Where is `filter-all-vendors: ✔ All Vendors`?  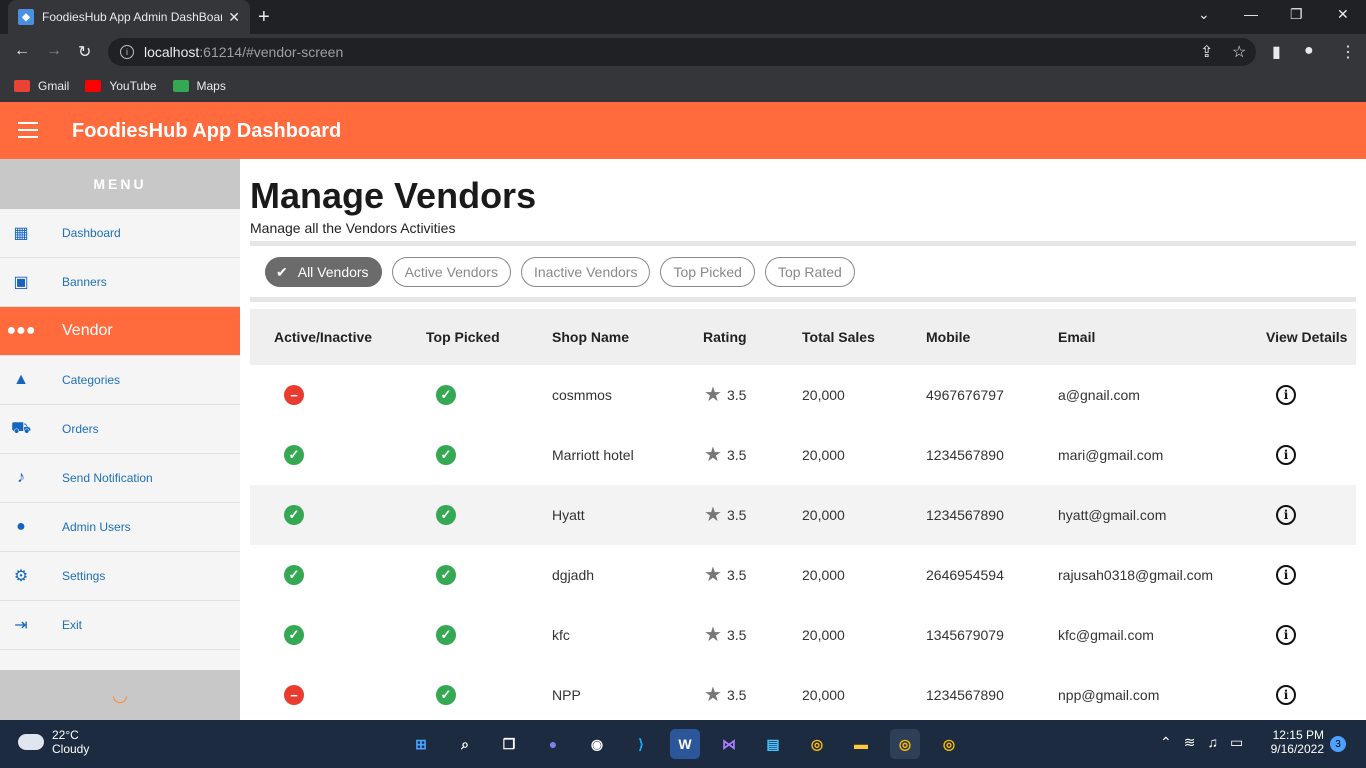
filter-all-vendors: ✔ All Vendors is located at coordinates (323, 272).